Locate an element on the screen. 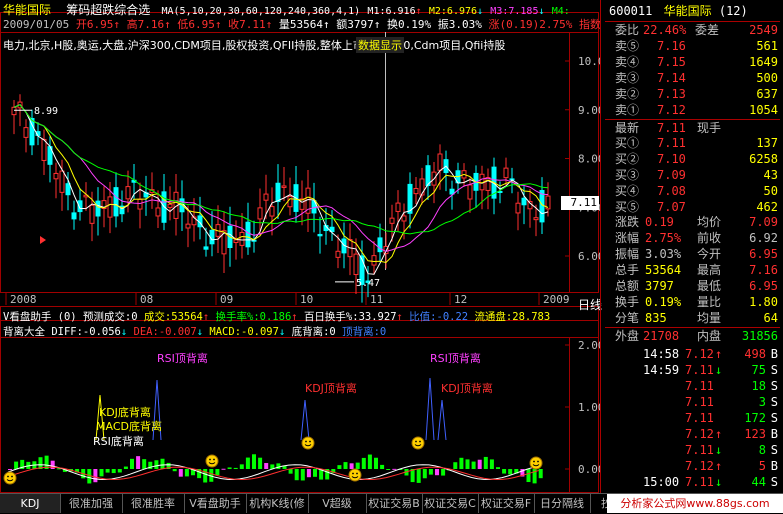  tab-7: 权证交易C is located at coordinates (450, 503).